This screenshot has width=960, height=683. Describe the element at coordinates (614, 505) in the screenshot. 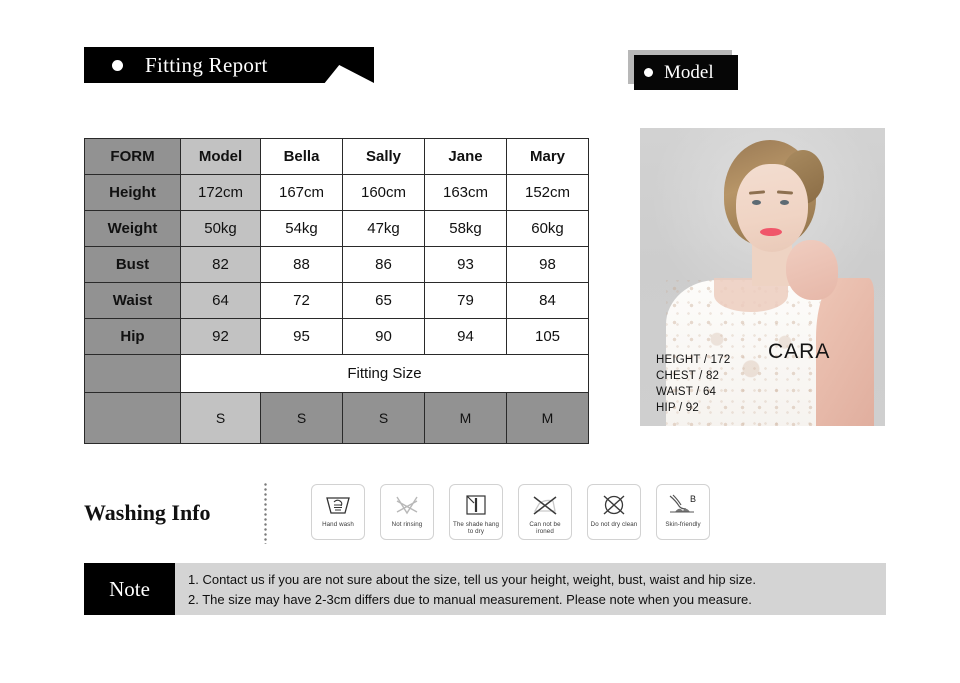

I see `no-dry-clean-icon` at that location.